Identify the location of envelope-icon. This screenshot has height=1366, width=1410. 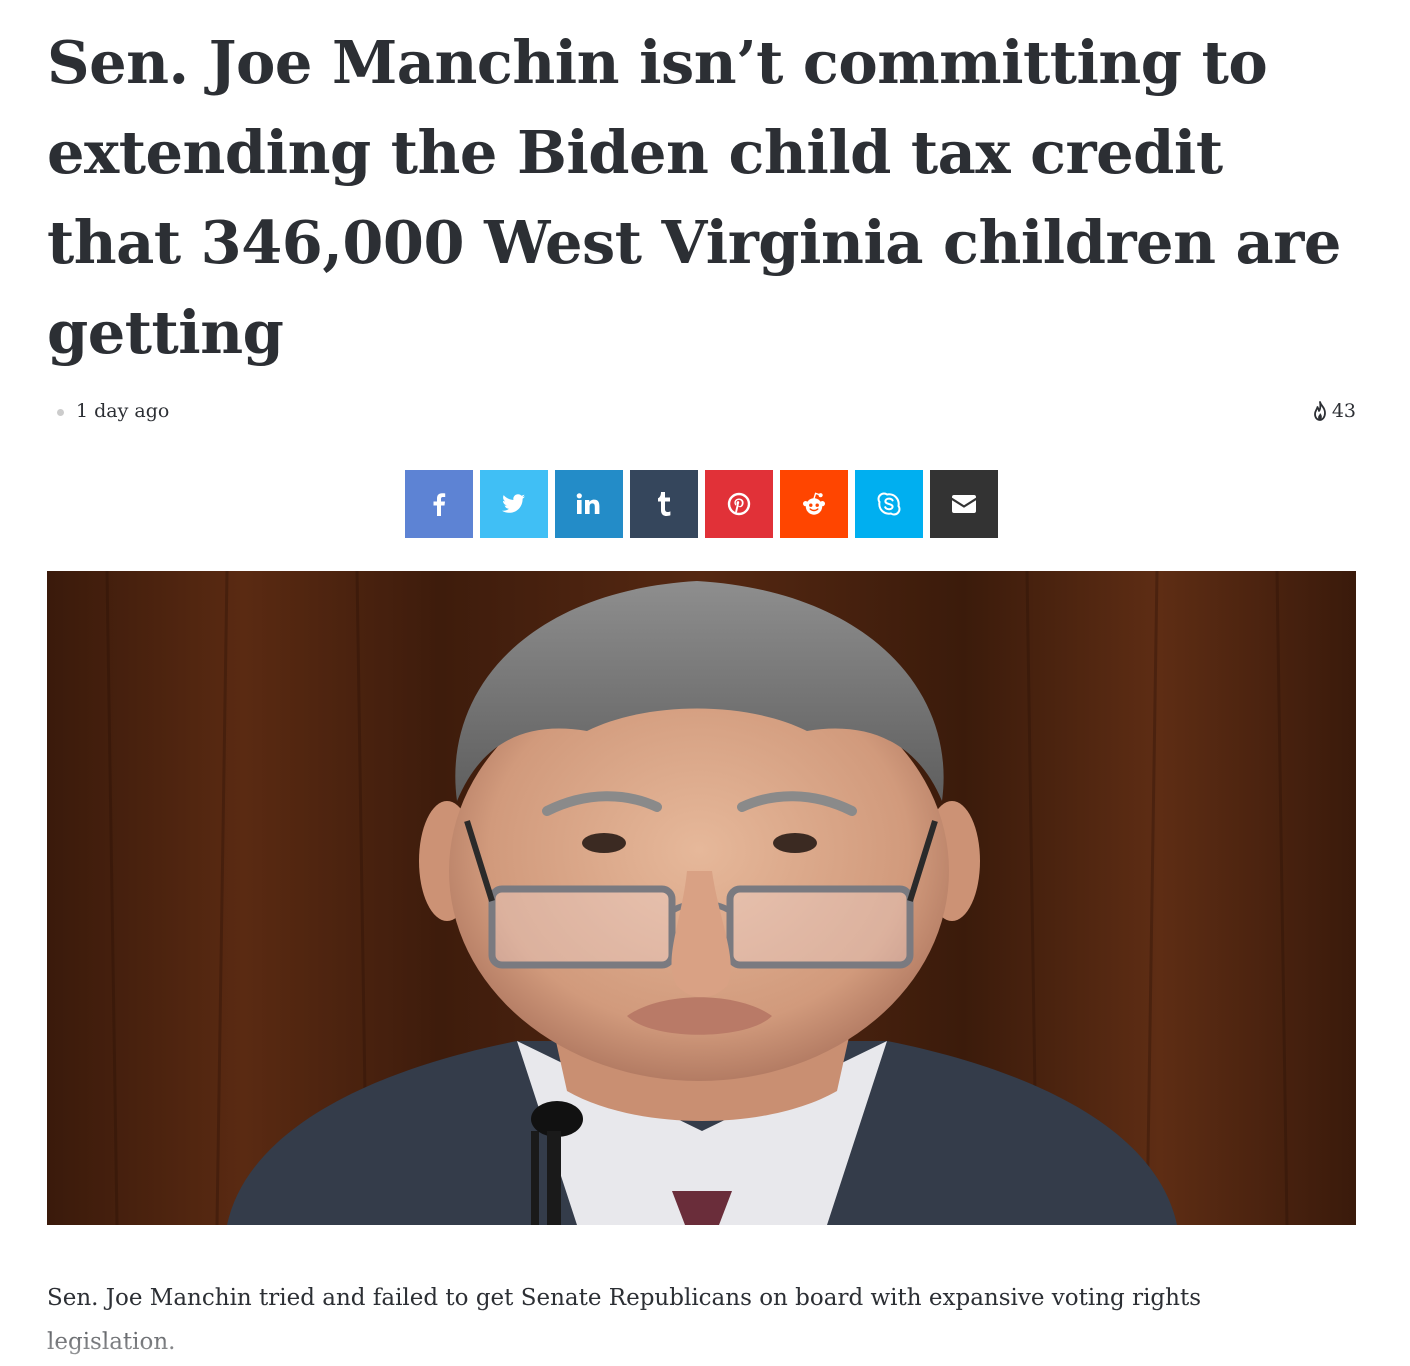
(964, 504).